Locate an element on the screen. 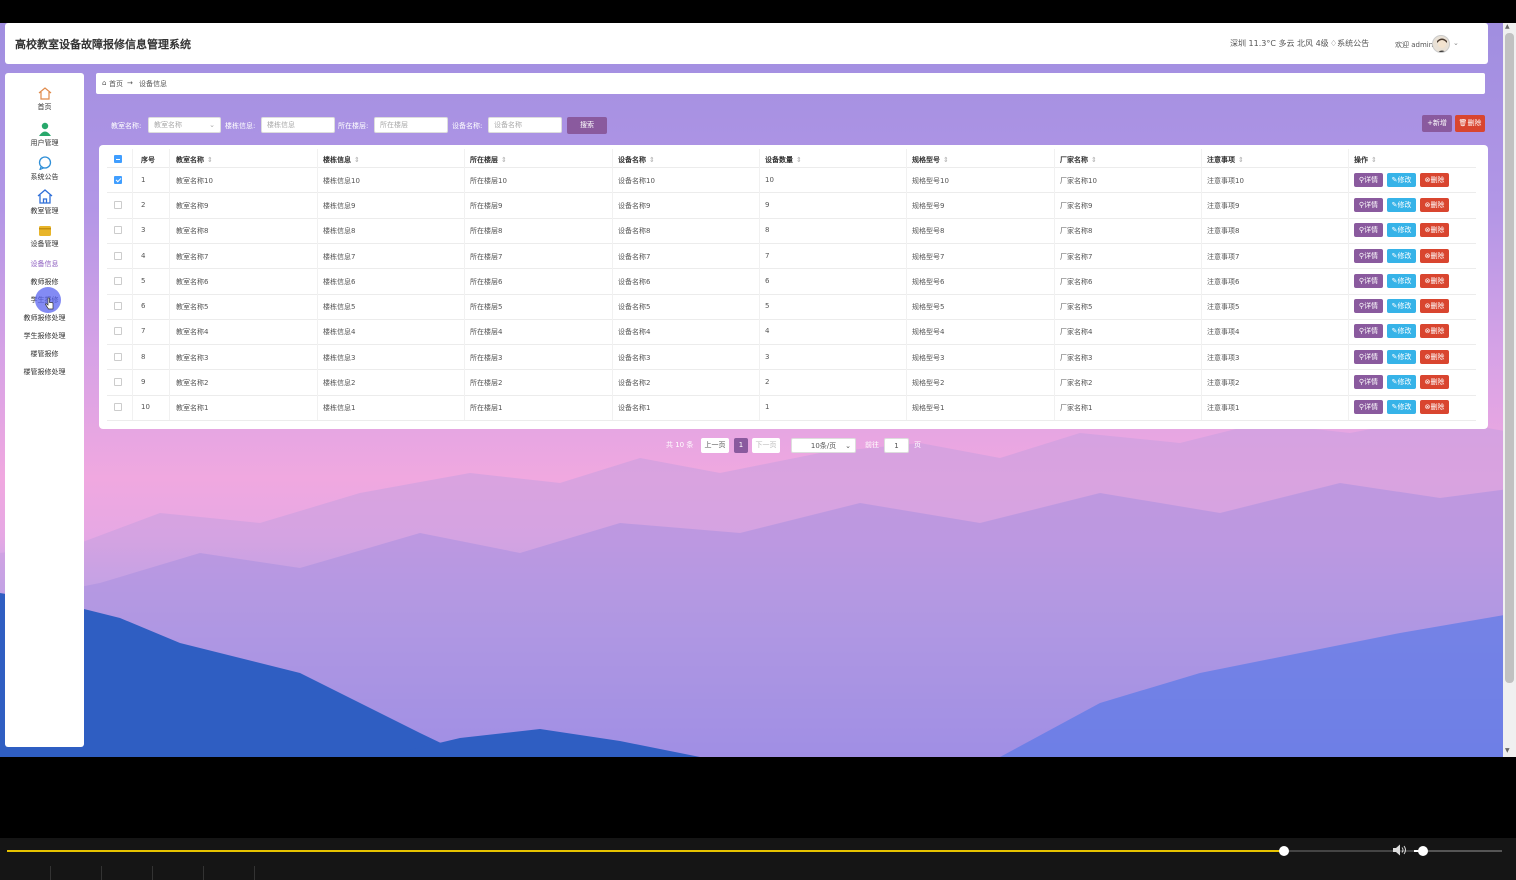 The width and height of the screenshot is (1516, 880). avatar is located at coordinates (1441, 44).